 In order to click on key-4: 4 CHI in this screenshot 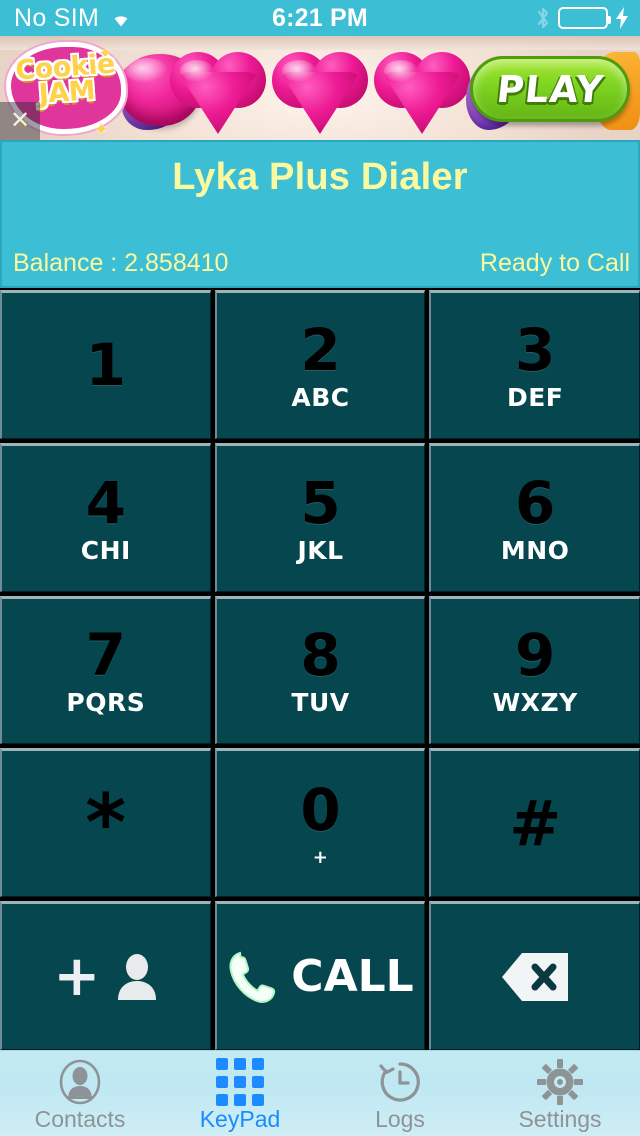, I will do `click(105, 517)`.